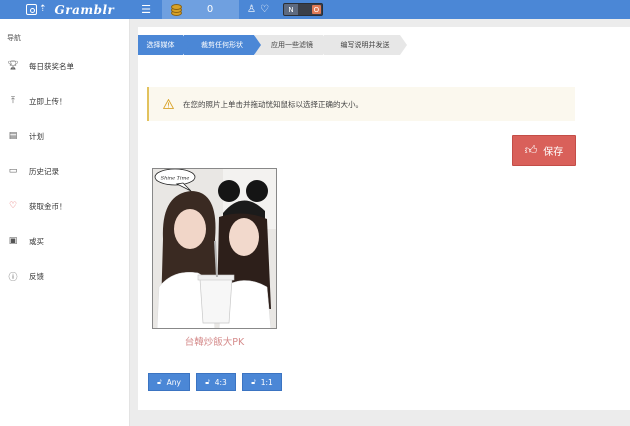 This screenshot has width=630, height=426. What do you see at coordinates (160, 45) in the screenshot?
I see `step-label: 选择媒体` at bounding box center [160, 45].